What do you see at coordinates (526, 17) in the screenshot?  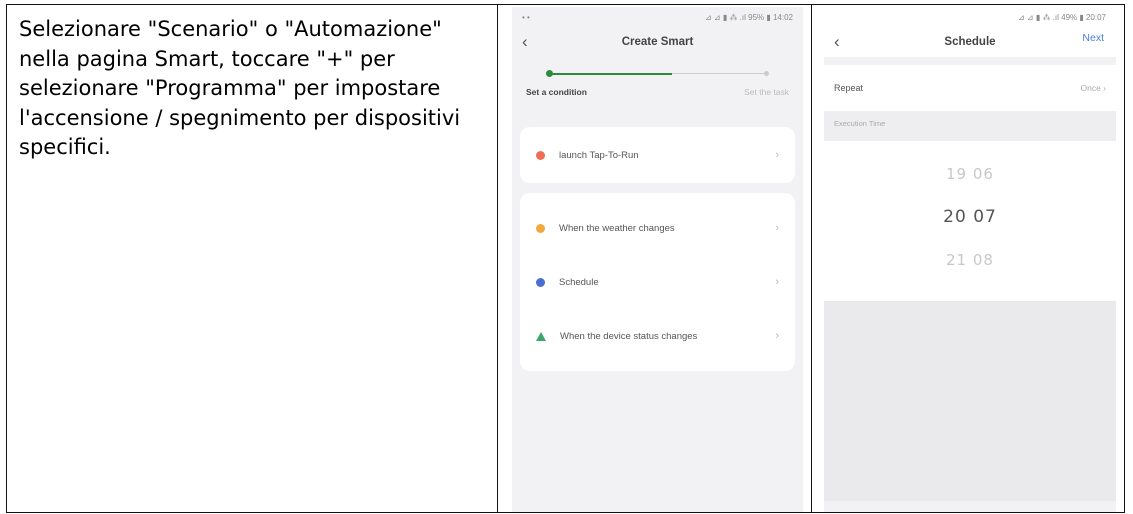 I see `status-left: • •` at bounding box center [526, 17].